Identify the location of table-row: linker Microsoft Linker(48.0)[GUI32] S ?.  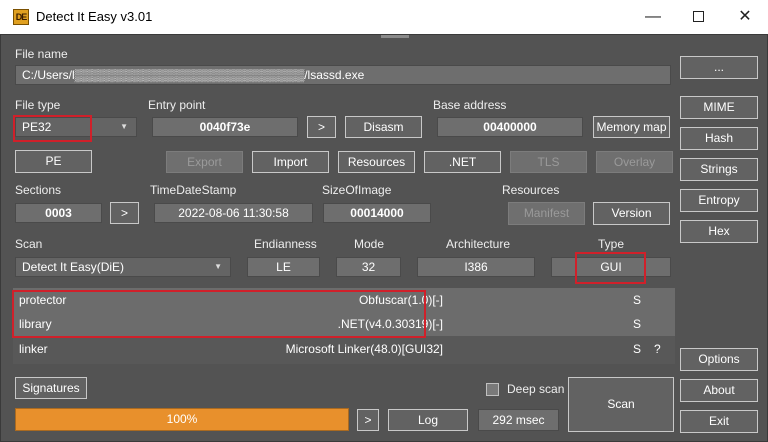
(344, 349).